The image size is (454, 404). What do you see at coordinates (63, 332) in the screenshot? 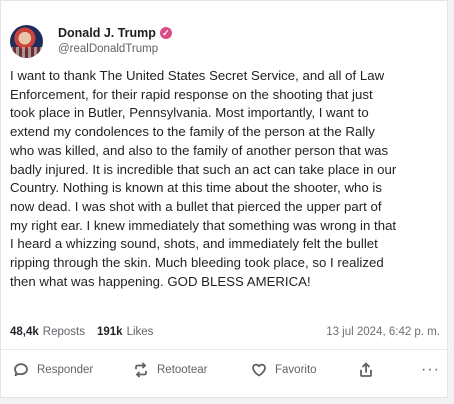
I see `reposts-label: Reposts` at bounding box center [63, 332].